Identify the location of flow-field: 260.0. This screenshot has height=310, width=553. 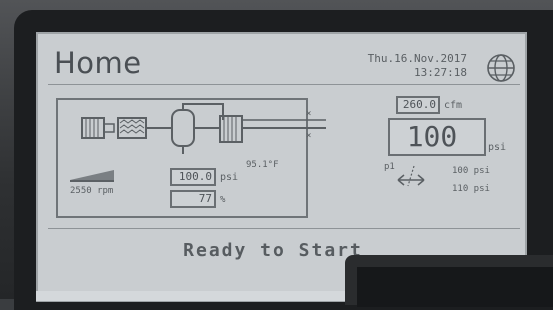
(418, 105).